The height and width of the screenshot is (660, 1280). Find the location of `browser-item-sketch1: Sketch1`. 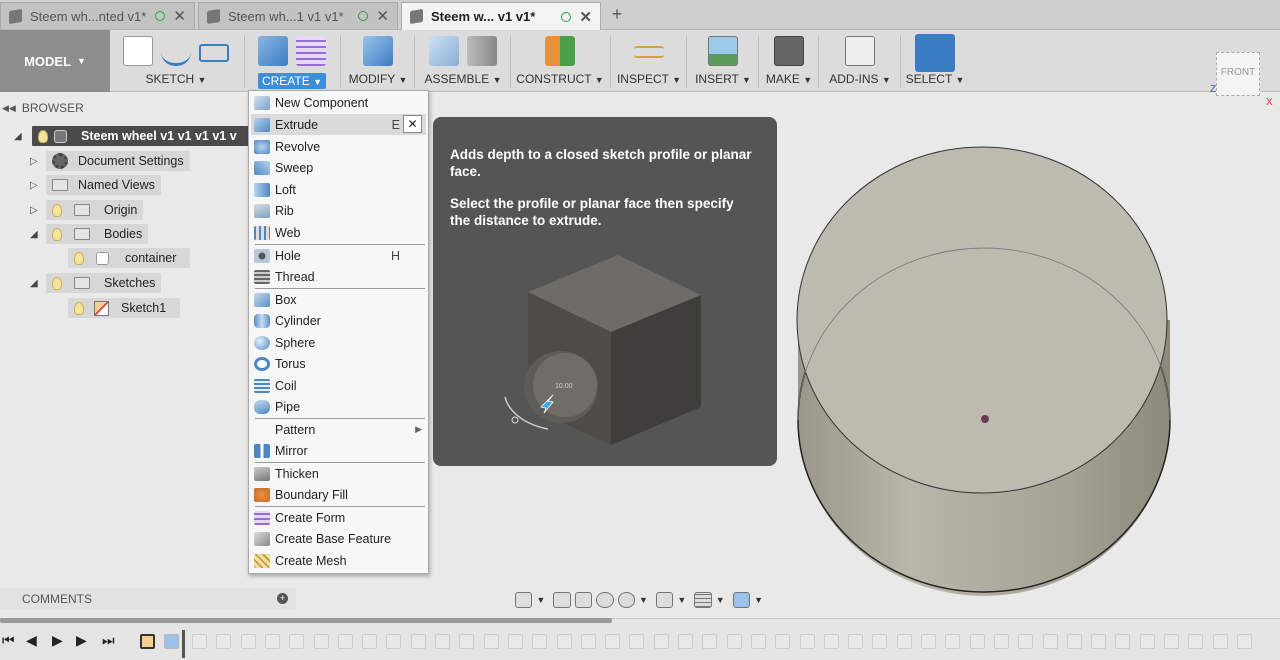

browser-item-sketch1: Sketch1 is located at coordinates (124, 308).